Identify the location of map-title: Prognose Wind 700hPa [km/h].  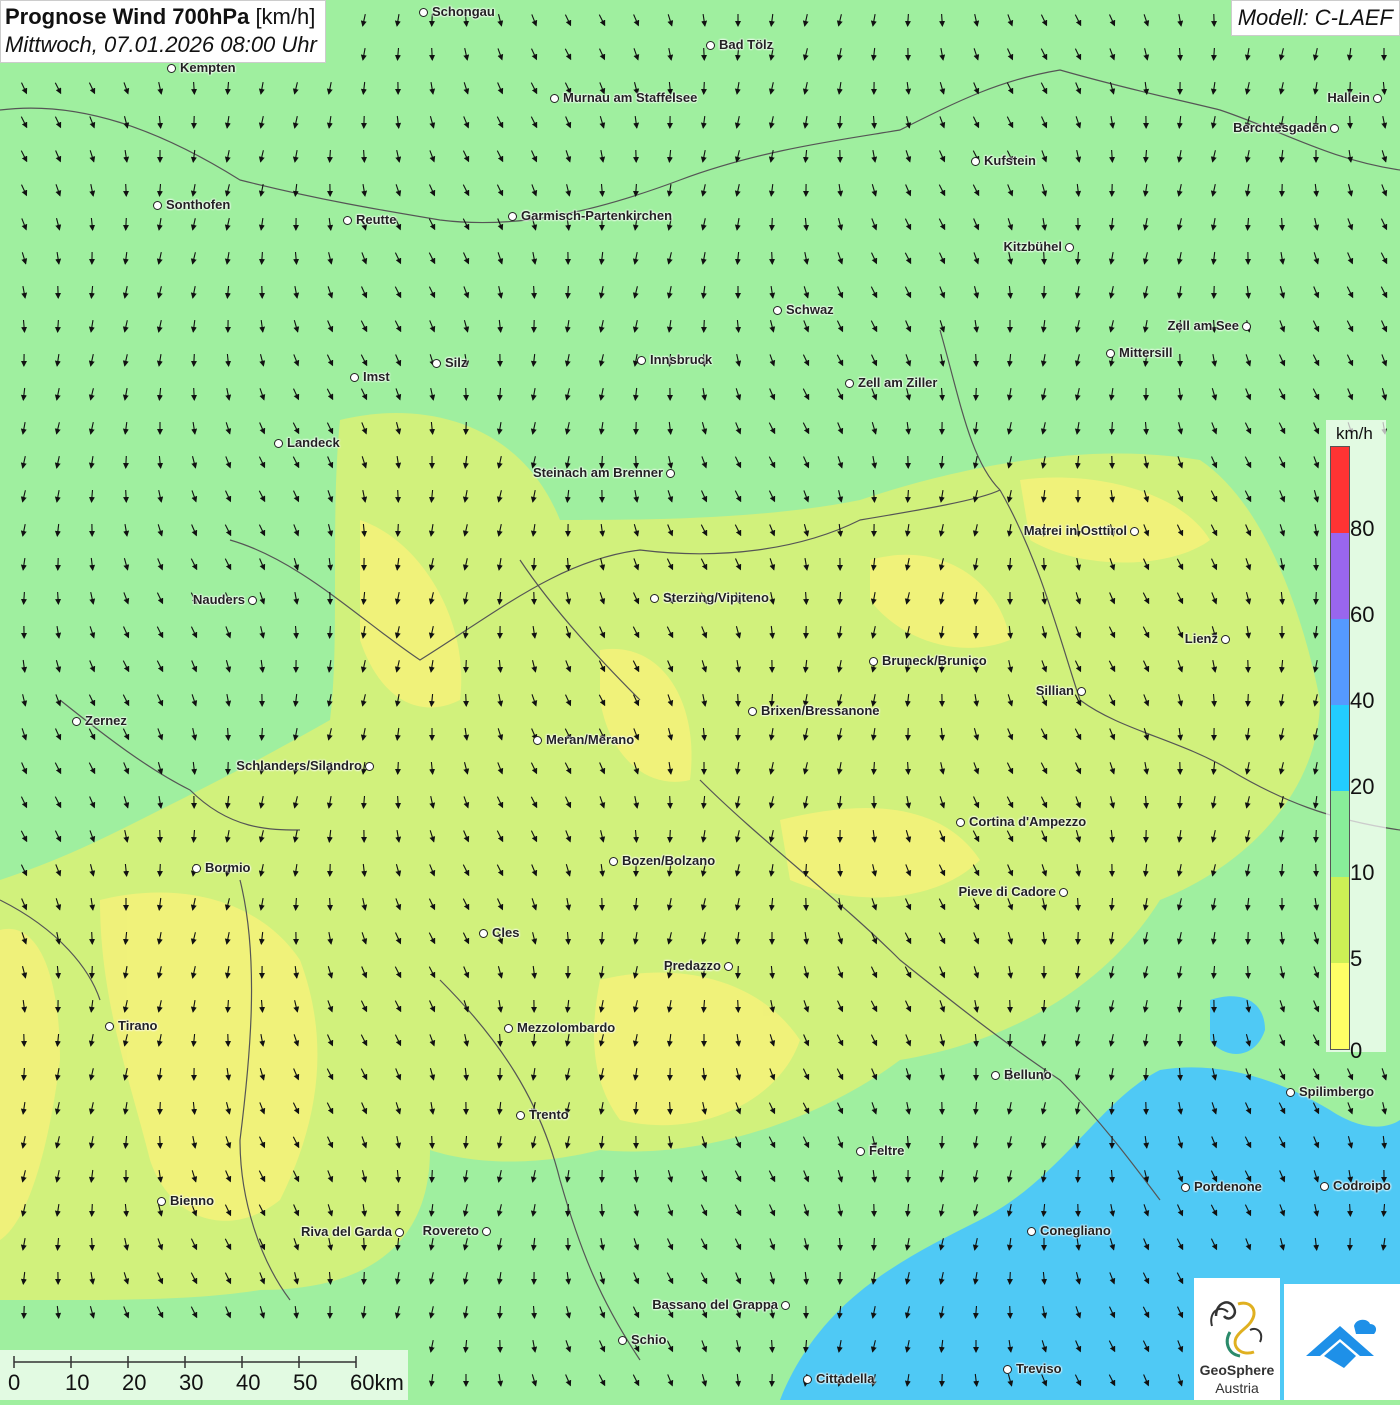
(161, 17).